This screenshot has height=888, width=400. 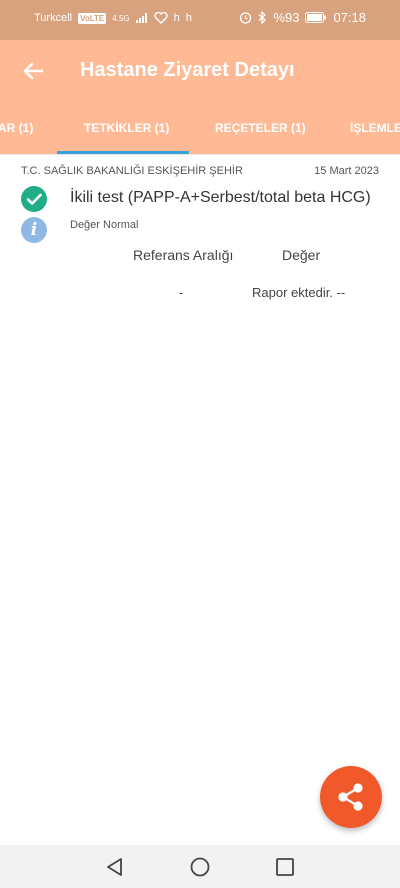 I want to click on status-left: Turkcell VoLTE 4.5G h h, so click(x=113, y=18).